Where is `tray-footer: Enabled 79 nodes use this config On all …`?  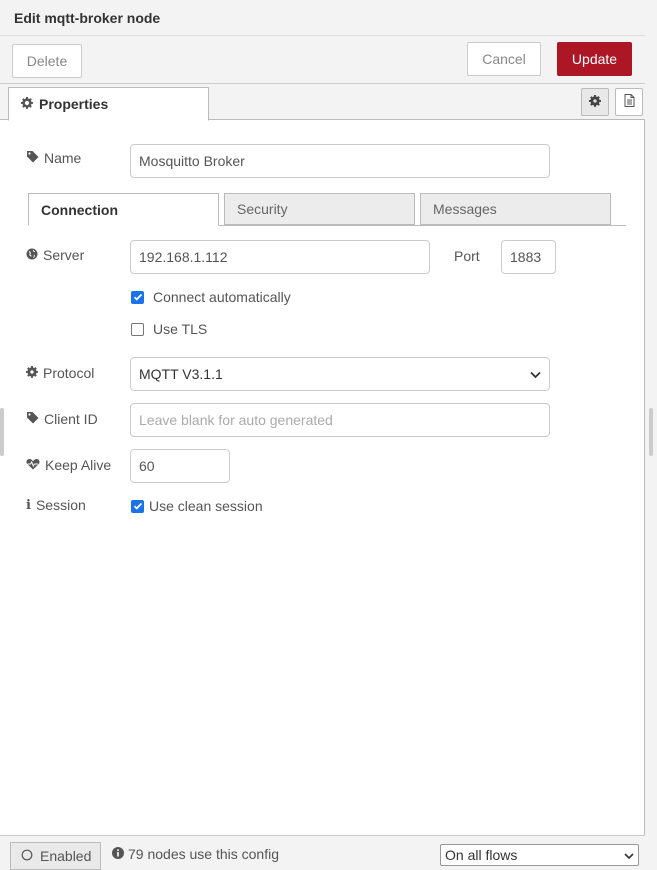
tray-footer: Enabled 79 nodes use this config On all … is located at coordinates (322, 852).